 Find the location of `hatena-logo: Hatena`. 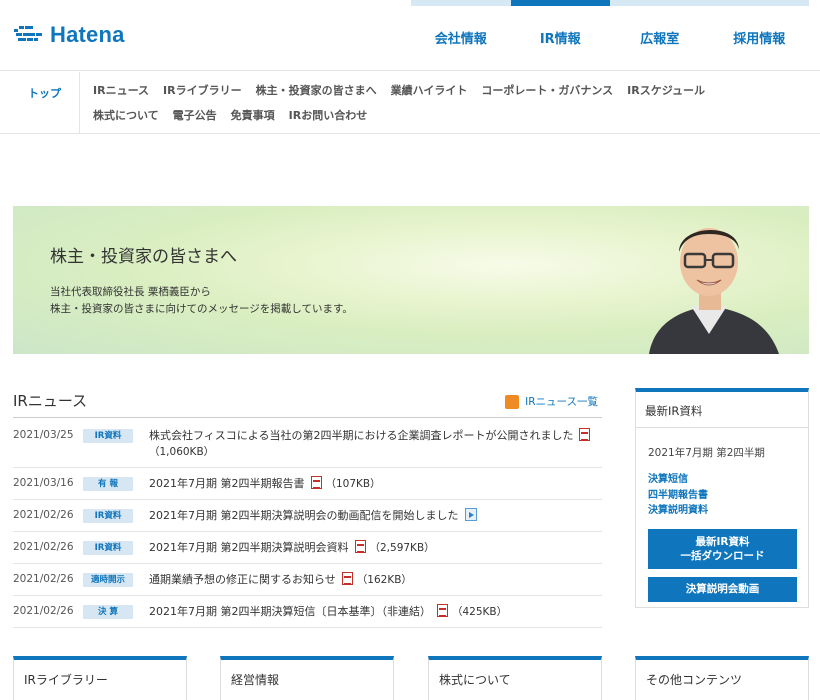

hatena-logo: Hatena is located at coordinates (69, 35).